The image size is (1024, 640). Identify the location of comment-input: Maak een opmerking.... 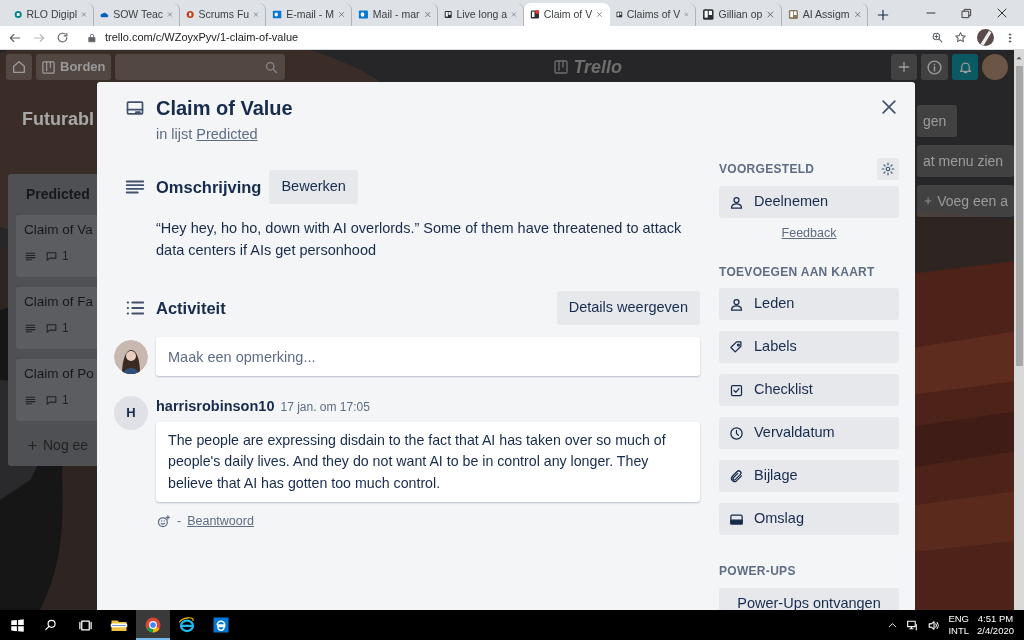
(428, 356).